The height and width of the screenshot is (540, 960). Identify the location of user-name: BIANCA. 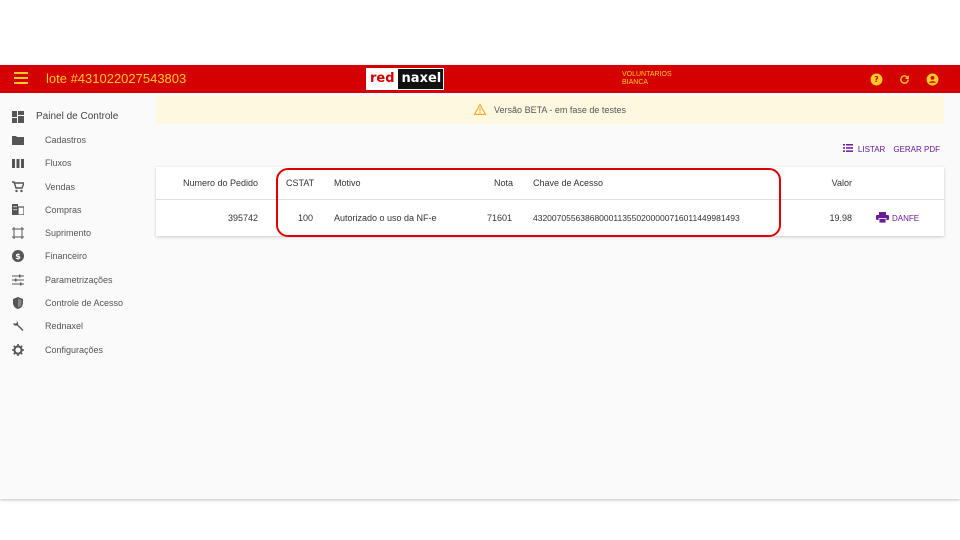
(635, 82).